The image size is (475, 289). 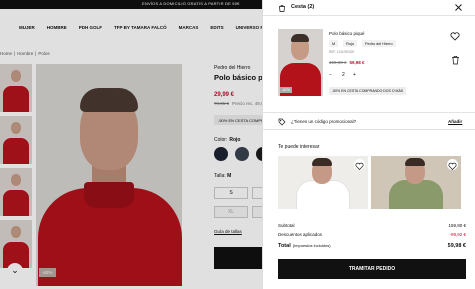 What do you see at coordinates (357, 62) in the screenshot?
I see `cart-item-current-price: 59,98 €` at bounding box center [357, 62].